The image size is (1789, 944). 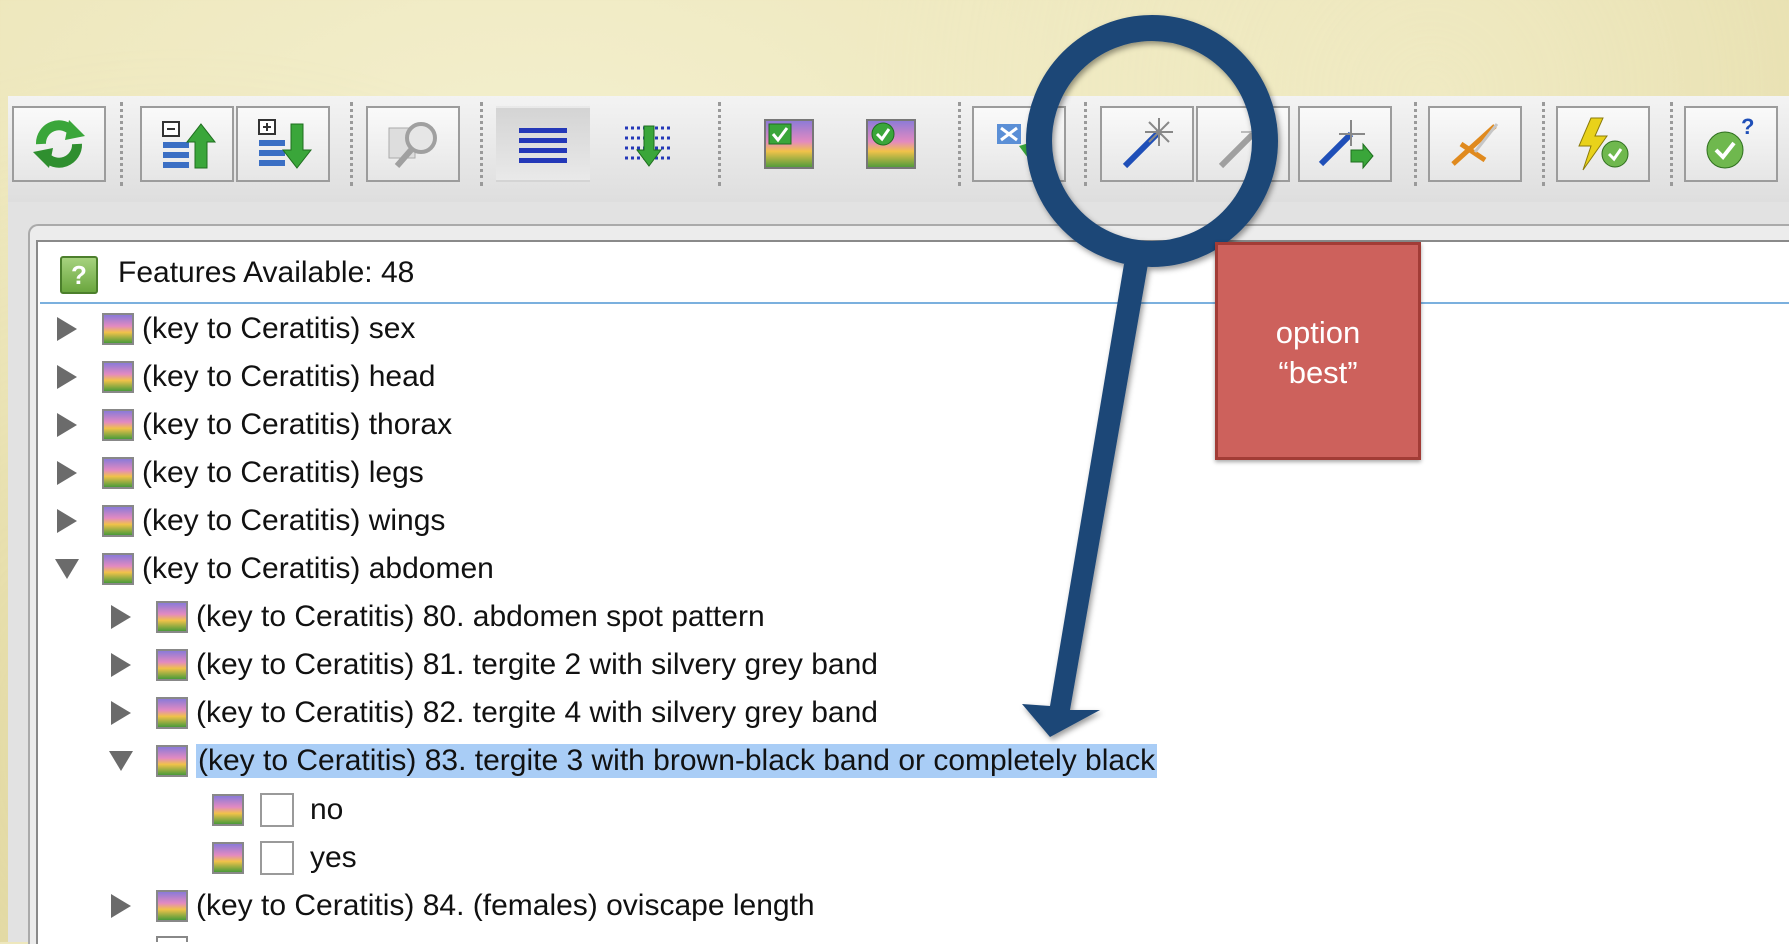 I want to click on move-up-button, so click(x=187, y=144).